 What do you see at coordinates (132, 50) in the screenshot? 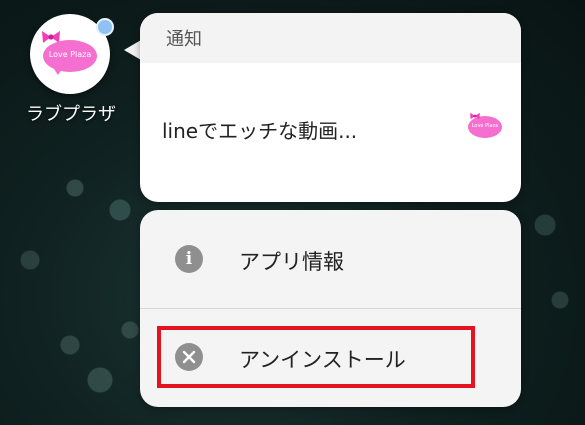
I see `popup-pointer` at bounding box center [132, 50].